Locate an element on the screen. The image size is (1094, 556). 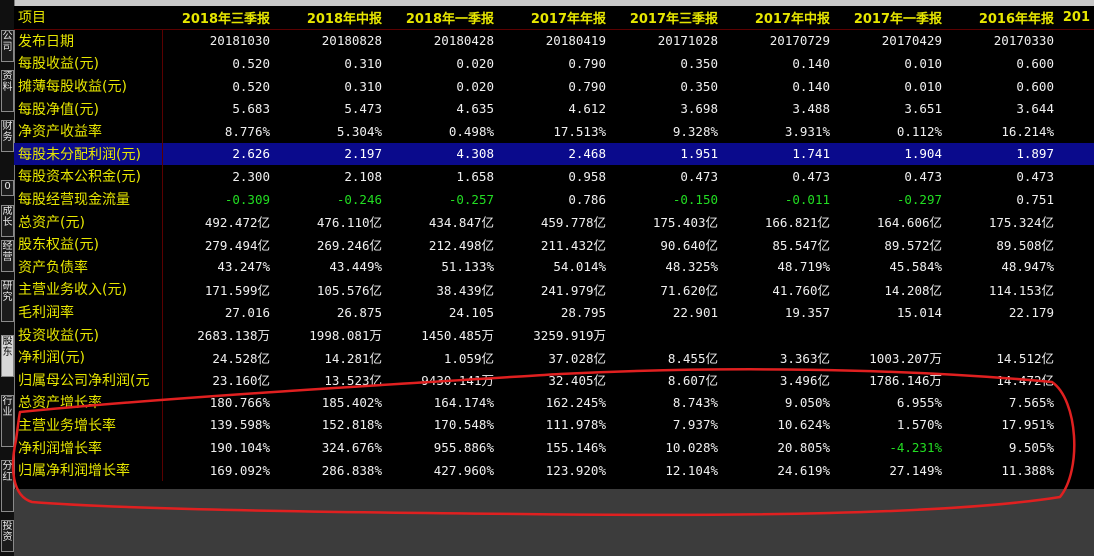
sidebar-tab: 股东 is located at coordinates (7, 356).